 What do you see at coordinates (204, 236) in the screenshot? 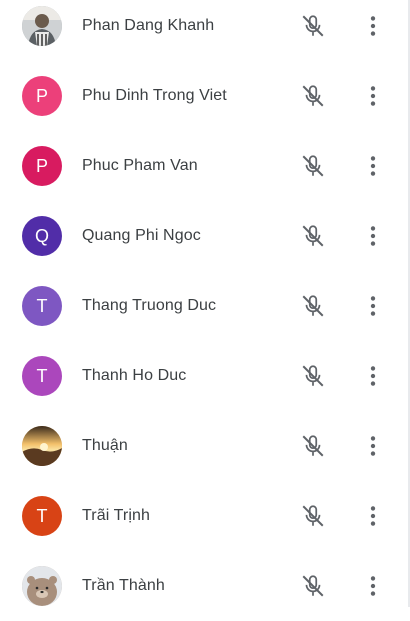
I see `participant-row: Q Quang Phi Ngoc` at bounding box center [204, 236].